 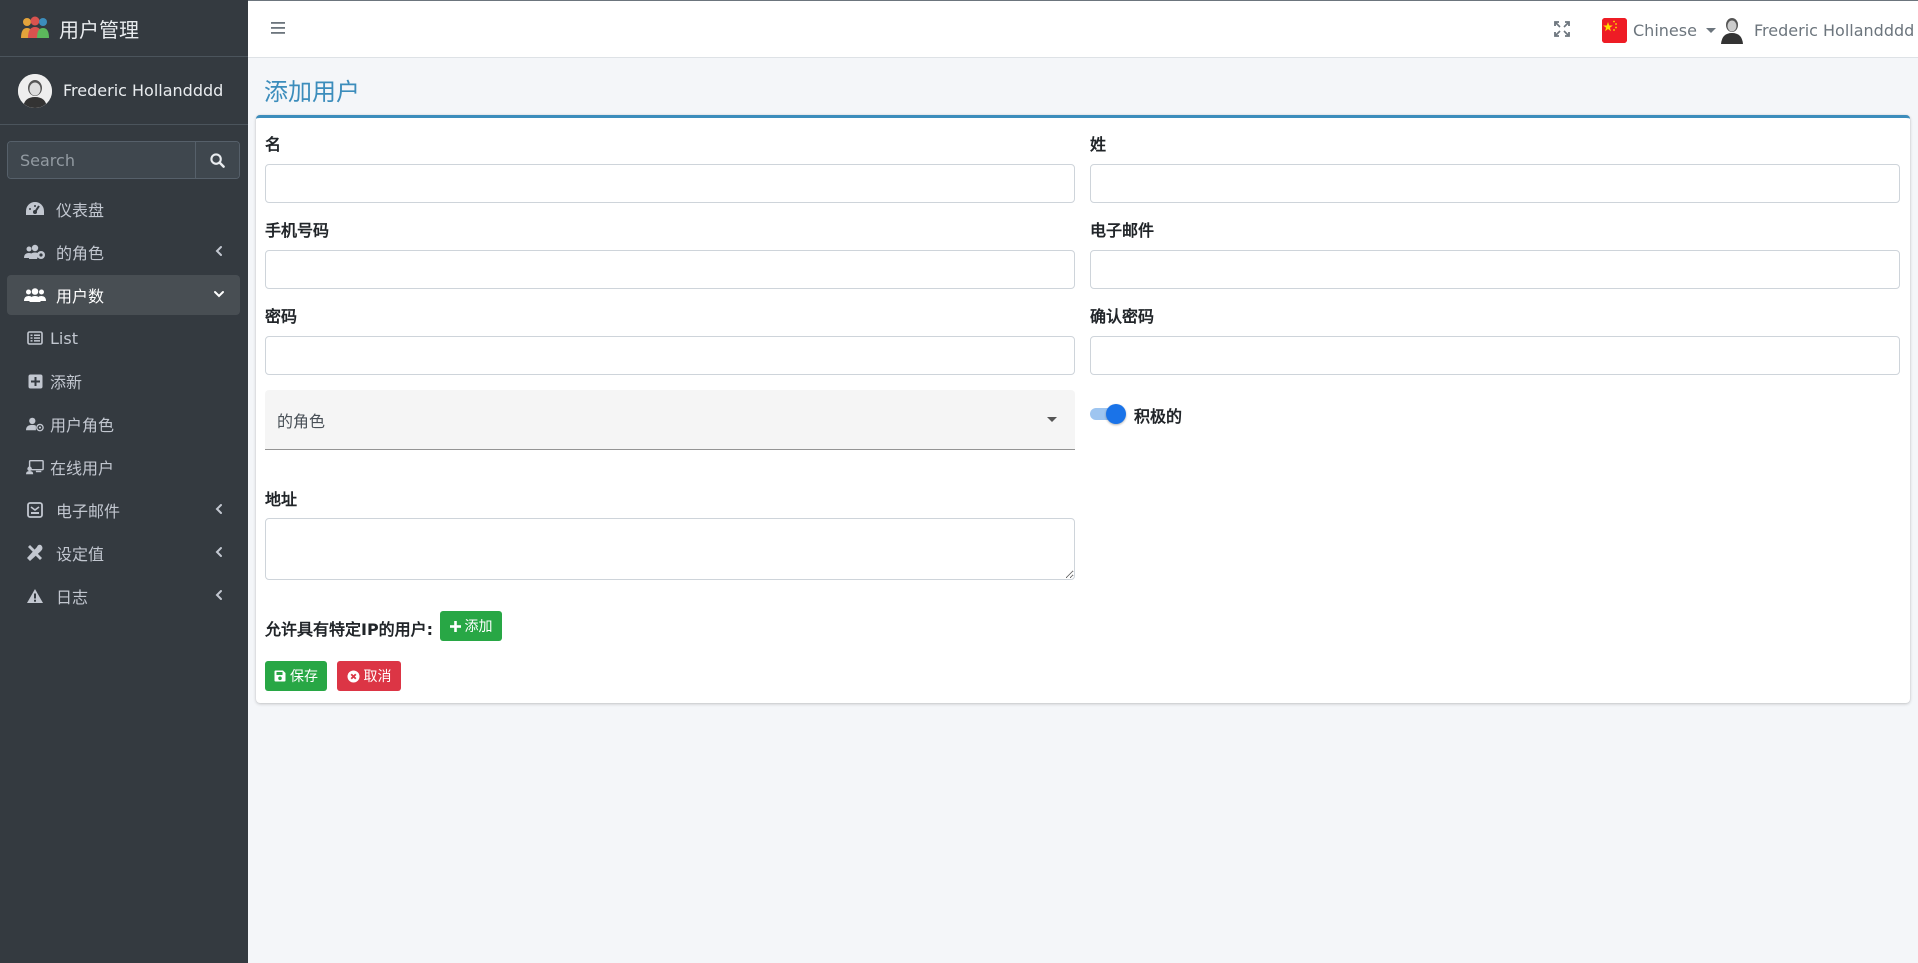 What do you see at coordinates (1495, 269) in the screenshot?
I see `email-field` at bounding box center [1495, 269].